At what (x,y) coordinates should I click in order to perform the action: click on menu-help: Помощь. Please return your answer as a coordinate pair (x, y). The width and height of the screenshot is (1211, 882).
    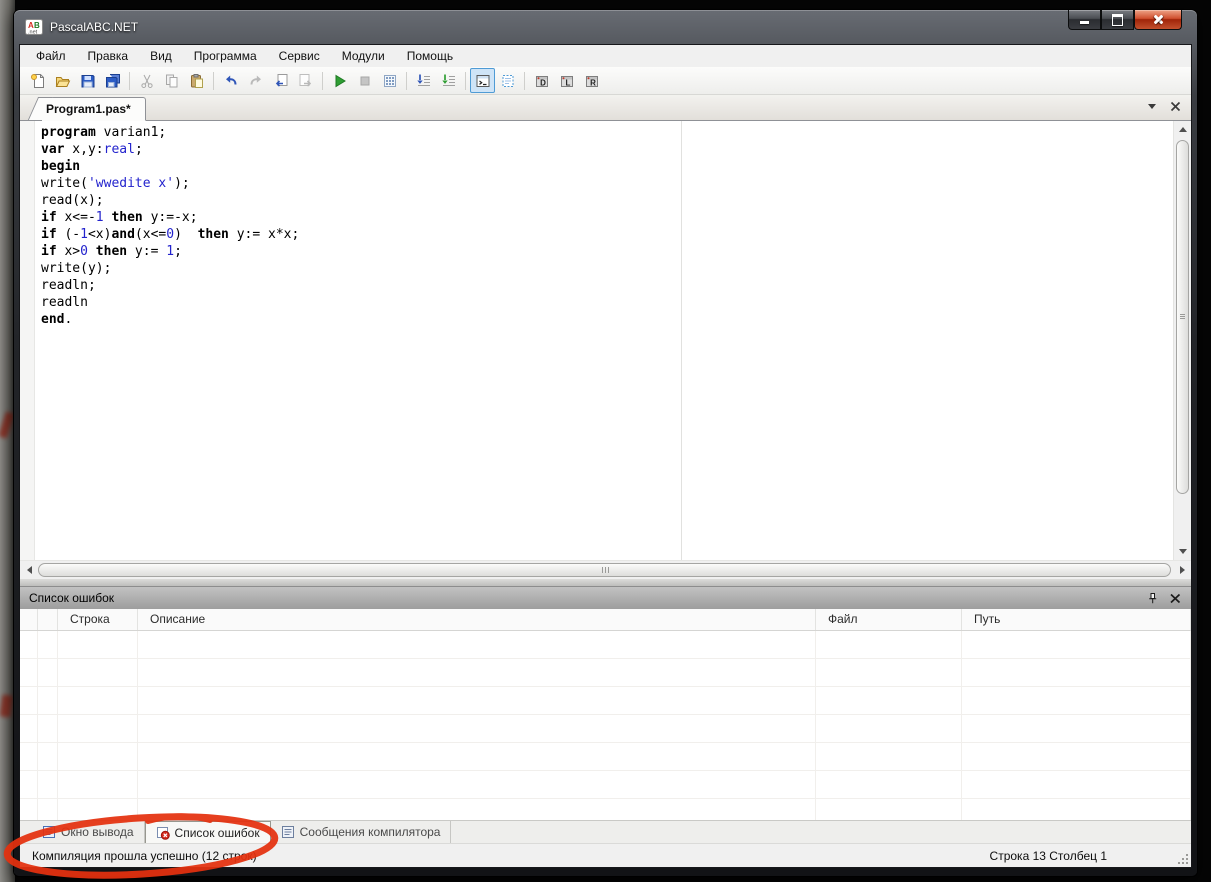
    Looking at the image, I should click on (430, 56).